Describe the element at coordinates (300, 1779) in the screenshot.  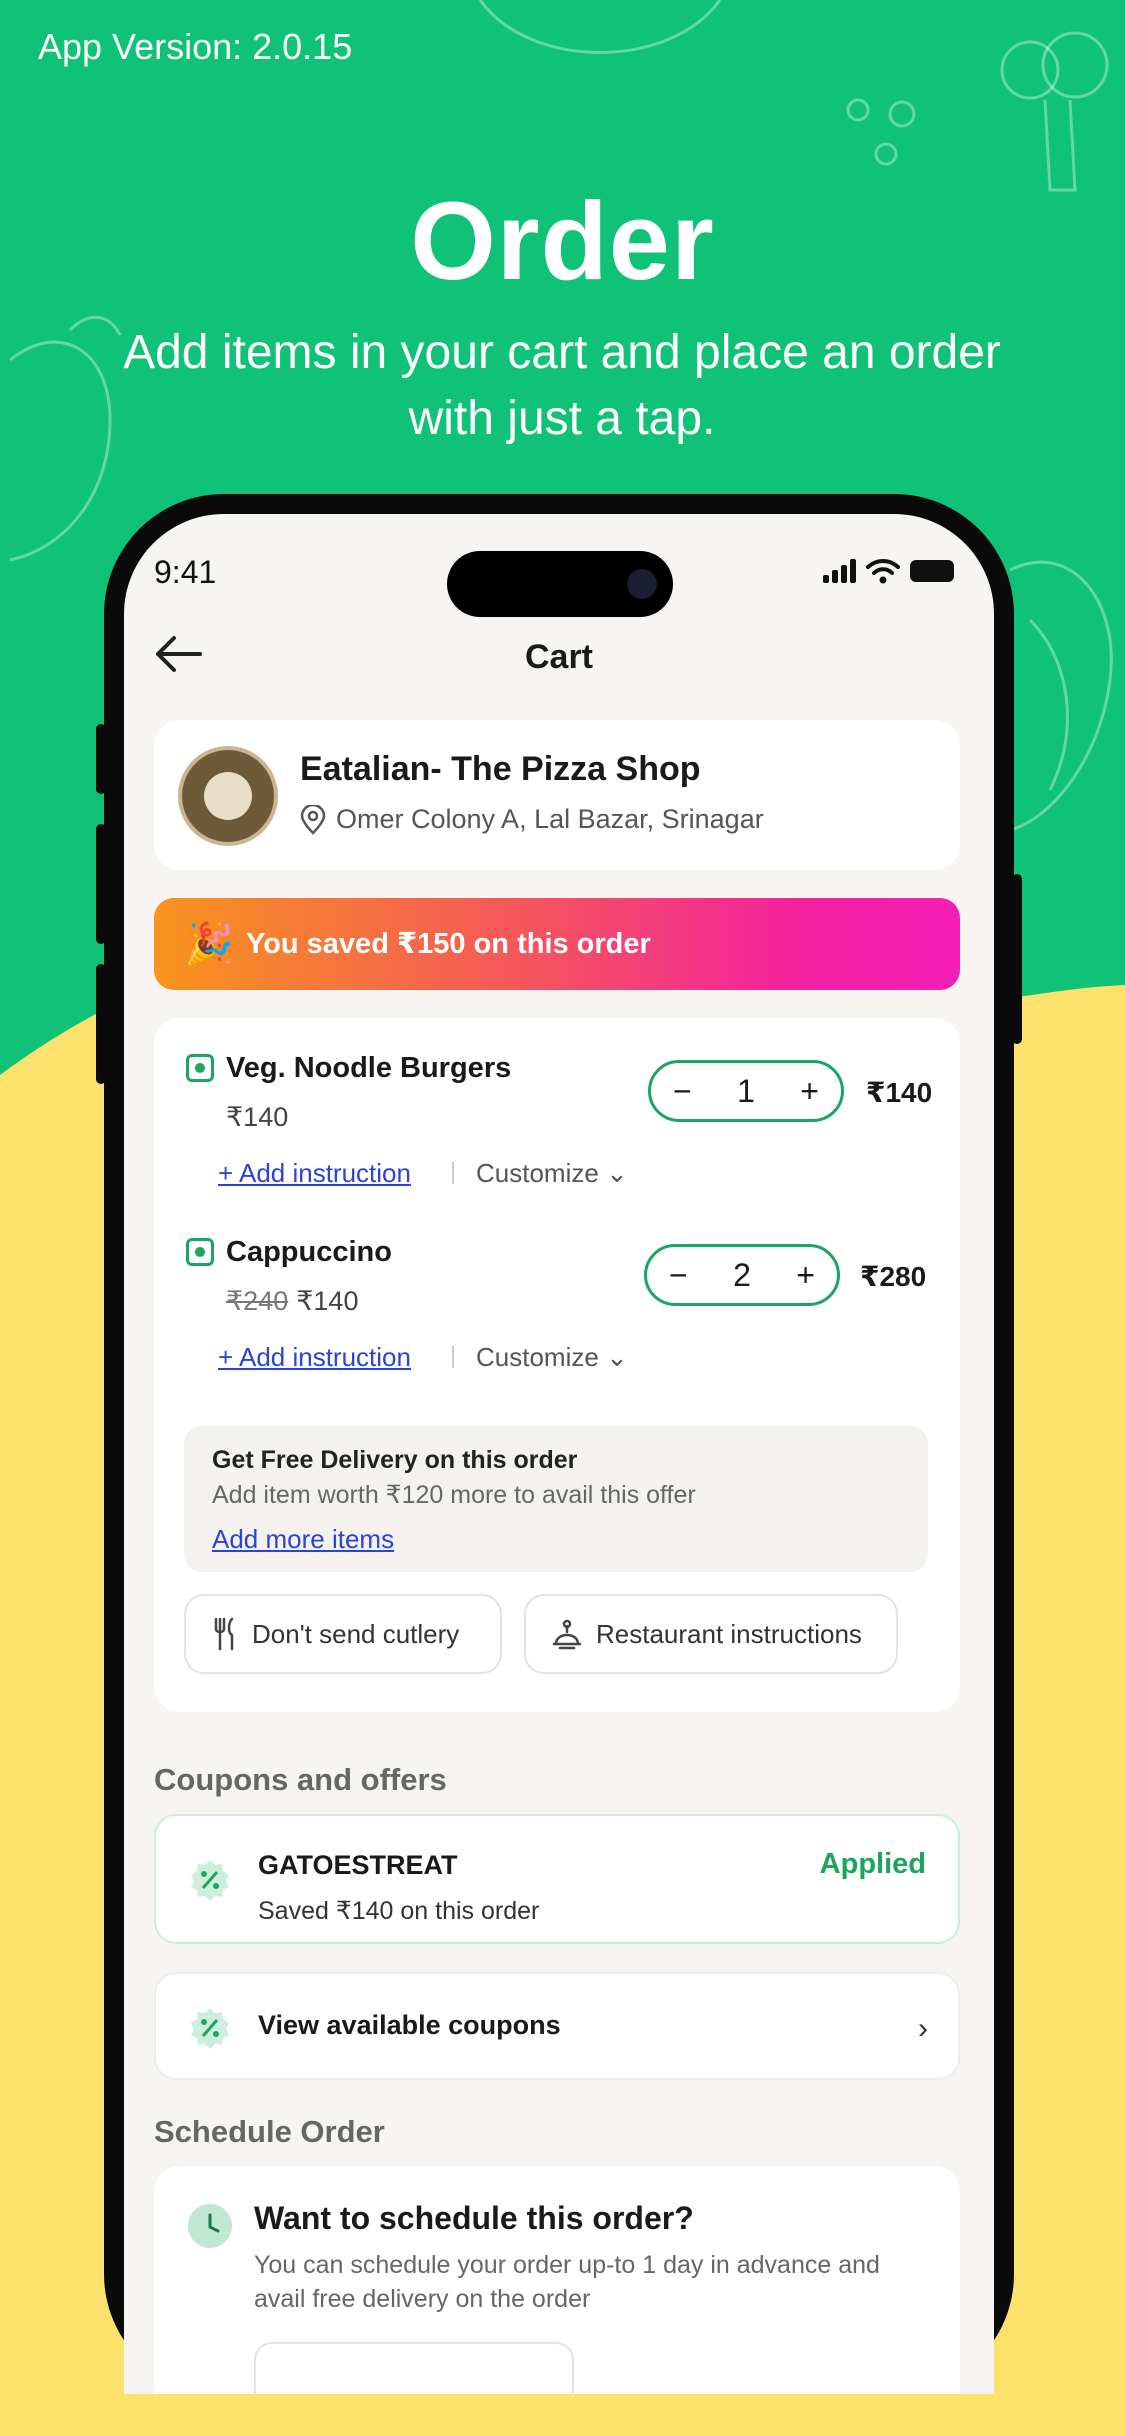
I see `coupons-section-title: Coupons and offers` at that location.